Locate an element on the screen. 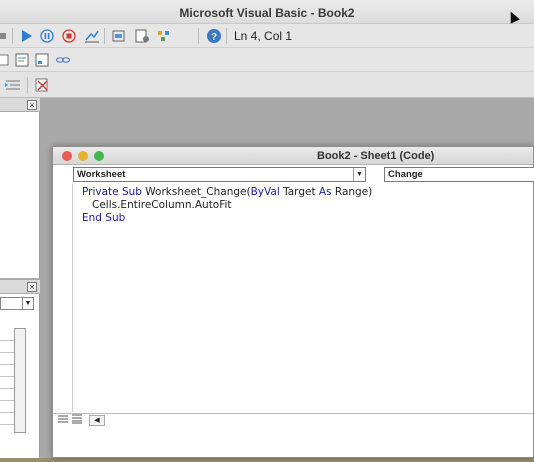  quick-info-icon is located at coordinates (42, 60).